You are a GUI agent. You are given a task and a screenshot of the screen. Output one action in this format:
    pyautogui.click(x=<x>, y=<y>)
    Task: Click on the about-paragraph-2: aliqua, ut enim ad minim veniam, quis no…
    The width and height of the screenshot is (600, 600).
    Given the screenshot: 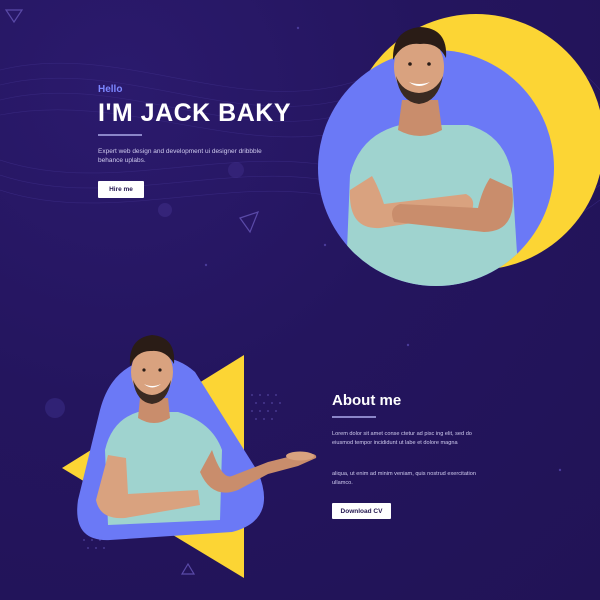 What is the action you would take?
    pyautogui.click(x=404, y=478)
    